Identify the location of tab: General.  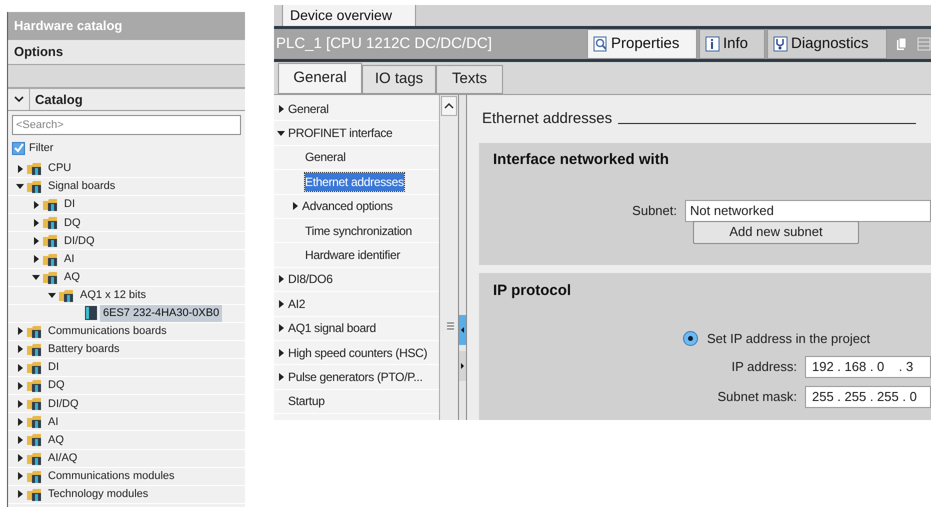
(320, 78).